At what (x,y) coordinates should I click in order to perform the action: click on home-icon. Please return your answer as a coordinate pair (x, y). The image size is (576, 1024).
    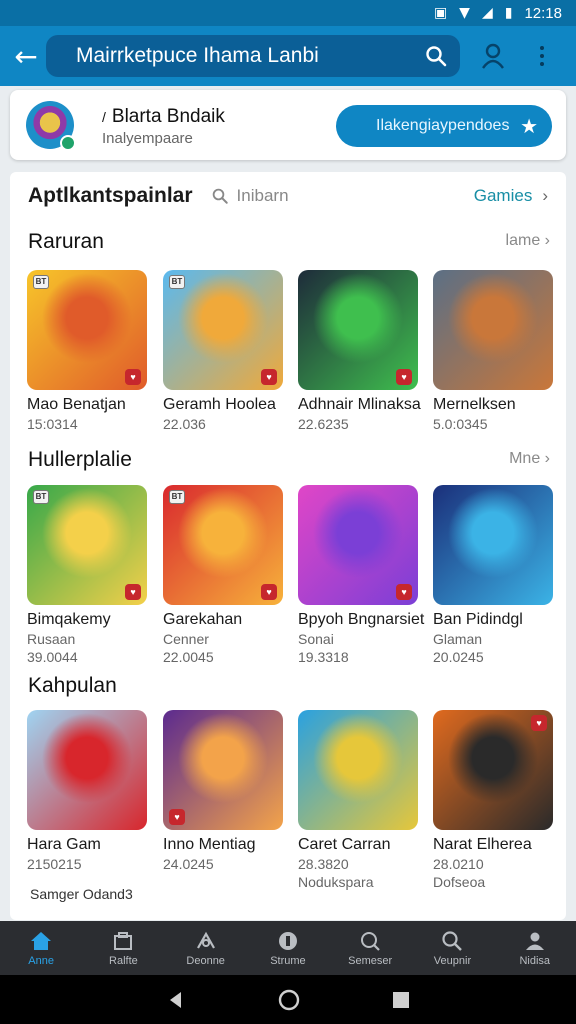
    Looking at the image, I should click on (41, 940).